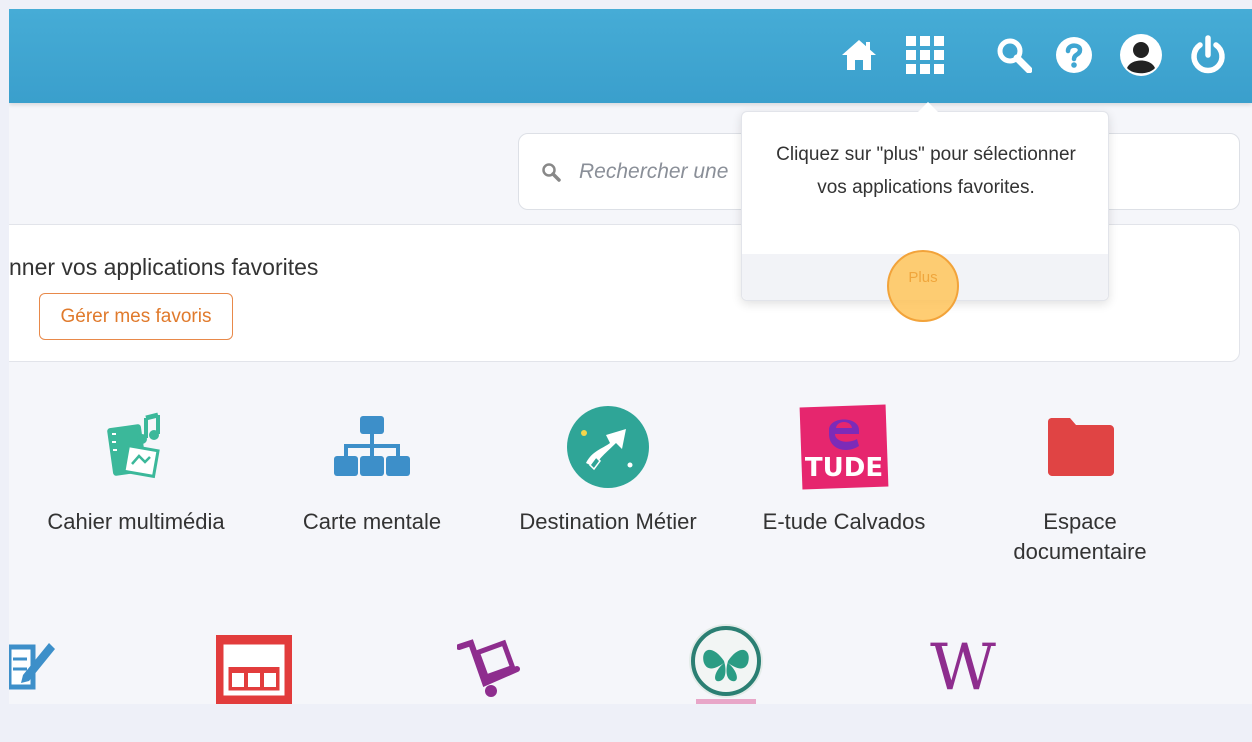 The width and height of the screenshot is (1252, 742). What do you see at coordinates (164, 267) in the screenshot?
I see `favorites-title: nner vos applications favorites` at bounding box center [164, 267].